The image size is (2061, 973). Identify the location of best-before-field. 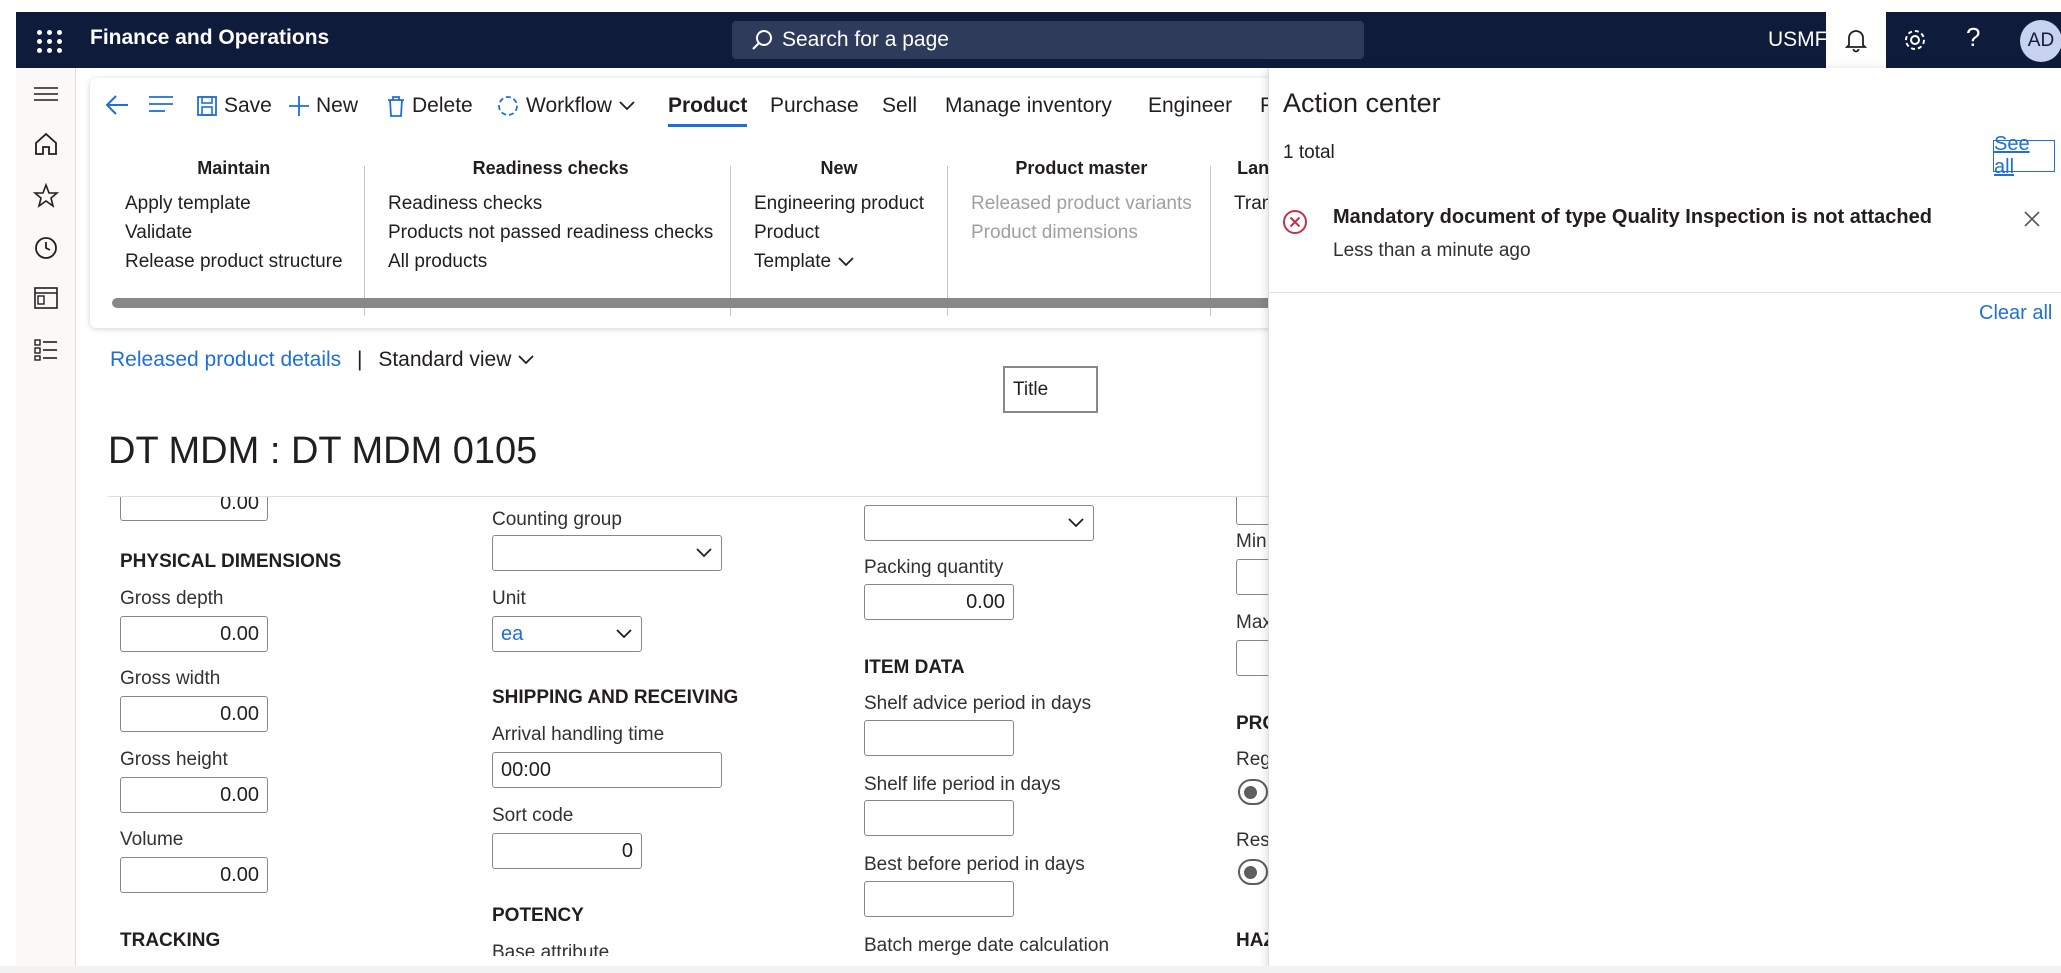
(939, 899).